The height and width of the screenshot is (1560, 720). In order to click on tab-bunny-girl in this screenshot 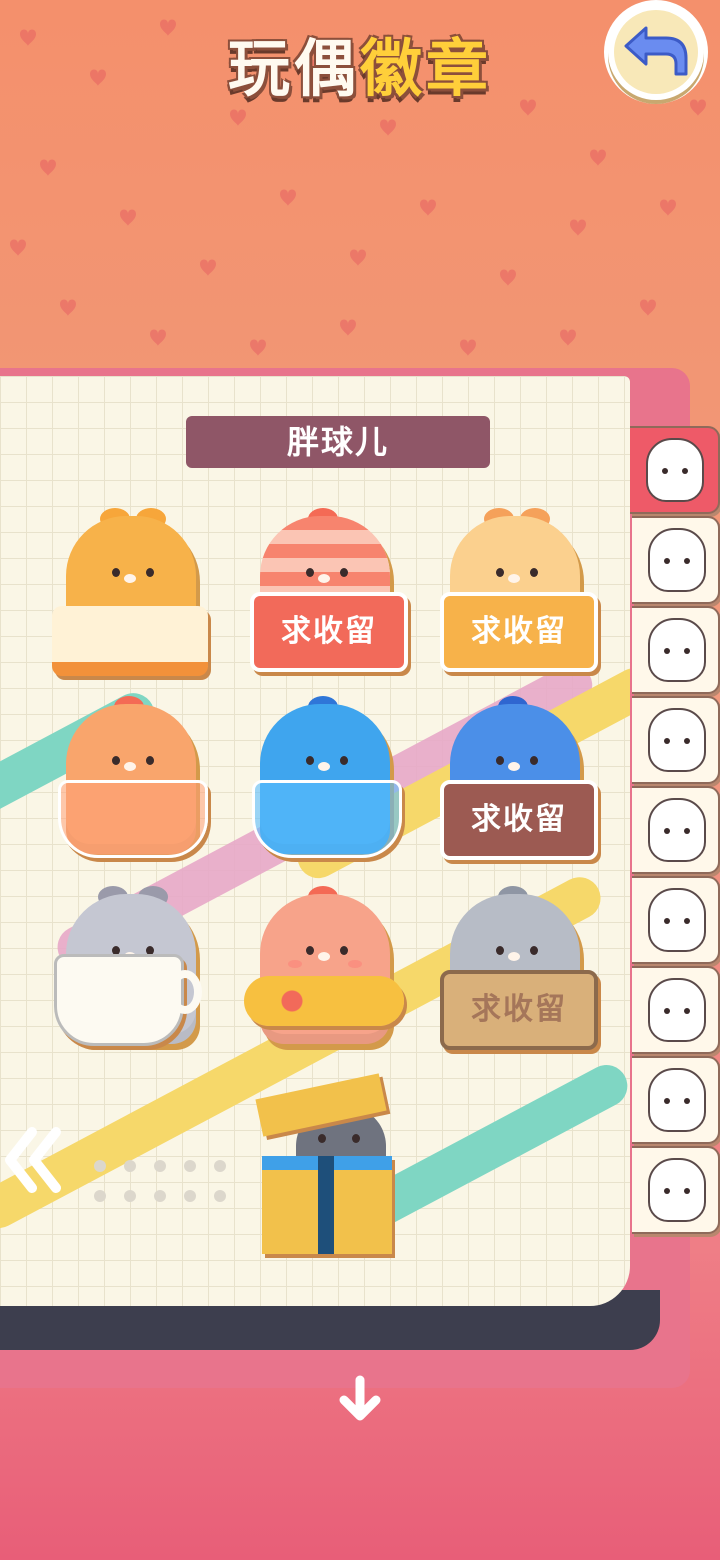, I will do `click(676, 830)`.